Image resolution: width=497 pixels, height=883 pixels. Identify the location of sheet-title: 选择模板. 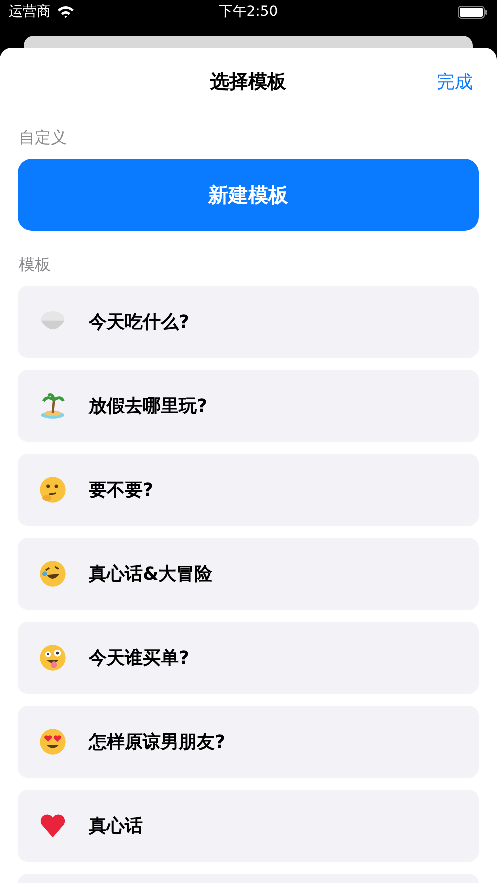
(248, 82).